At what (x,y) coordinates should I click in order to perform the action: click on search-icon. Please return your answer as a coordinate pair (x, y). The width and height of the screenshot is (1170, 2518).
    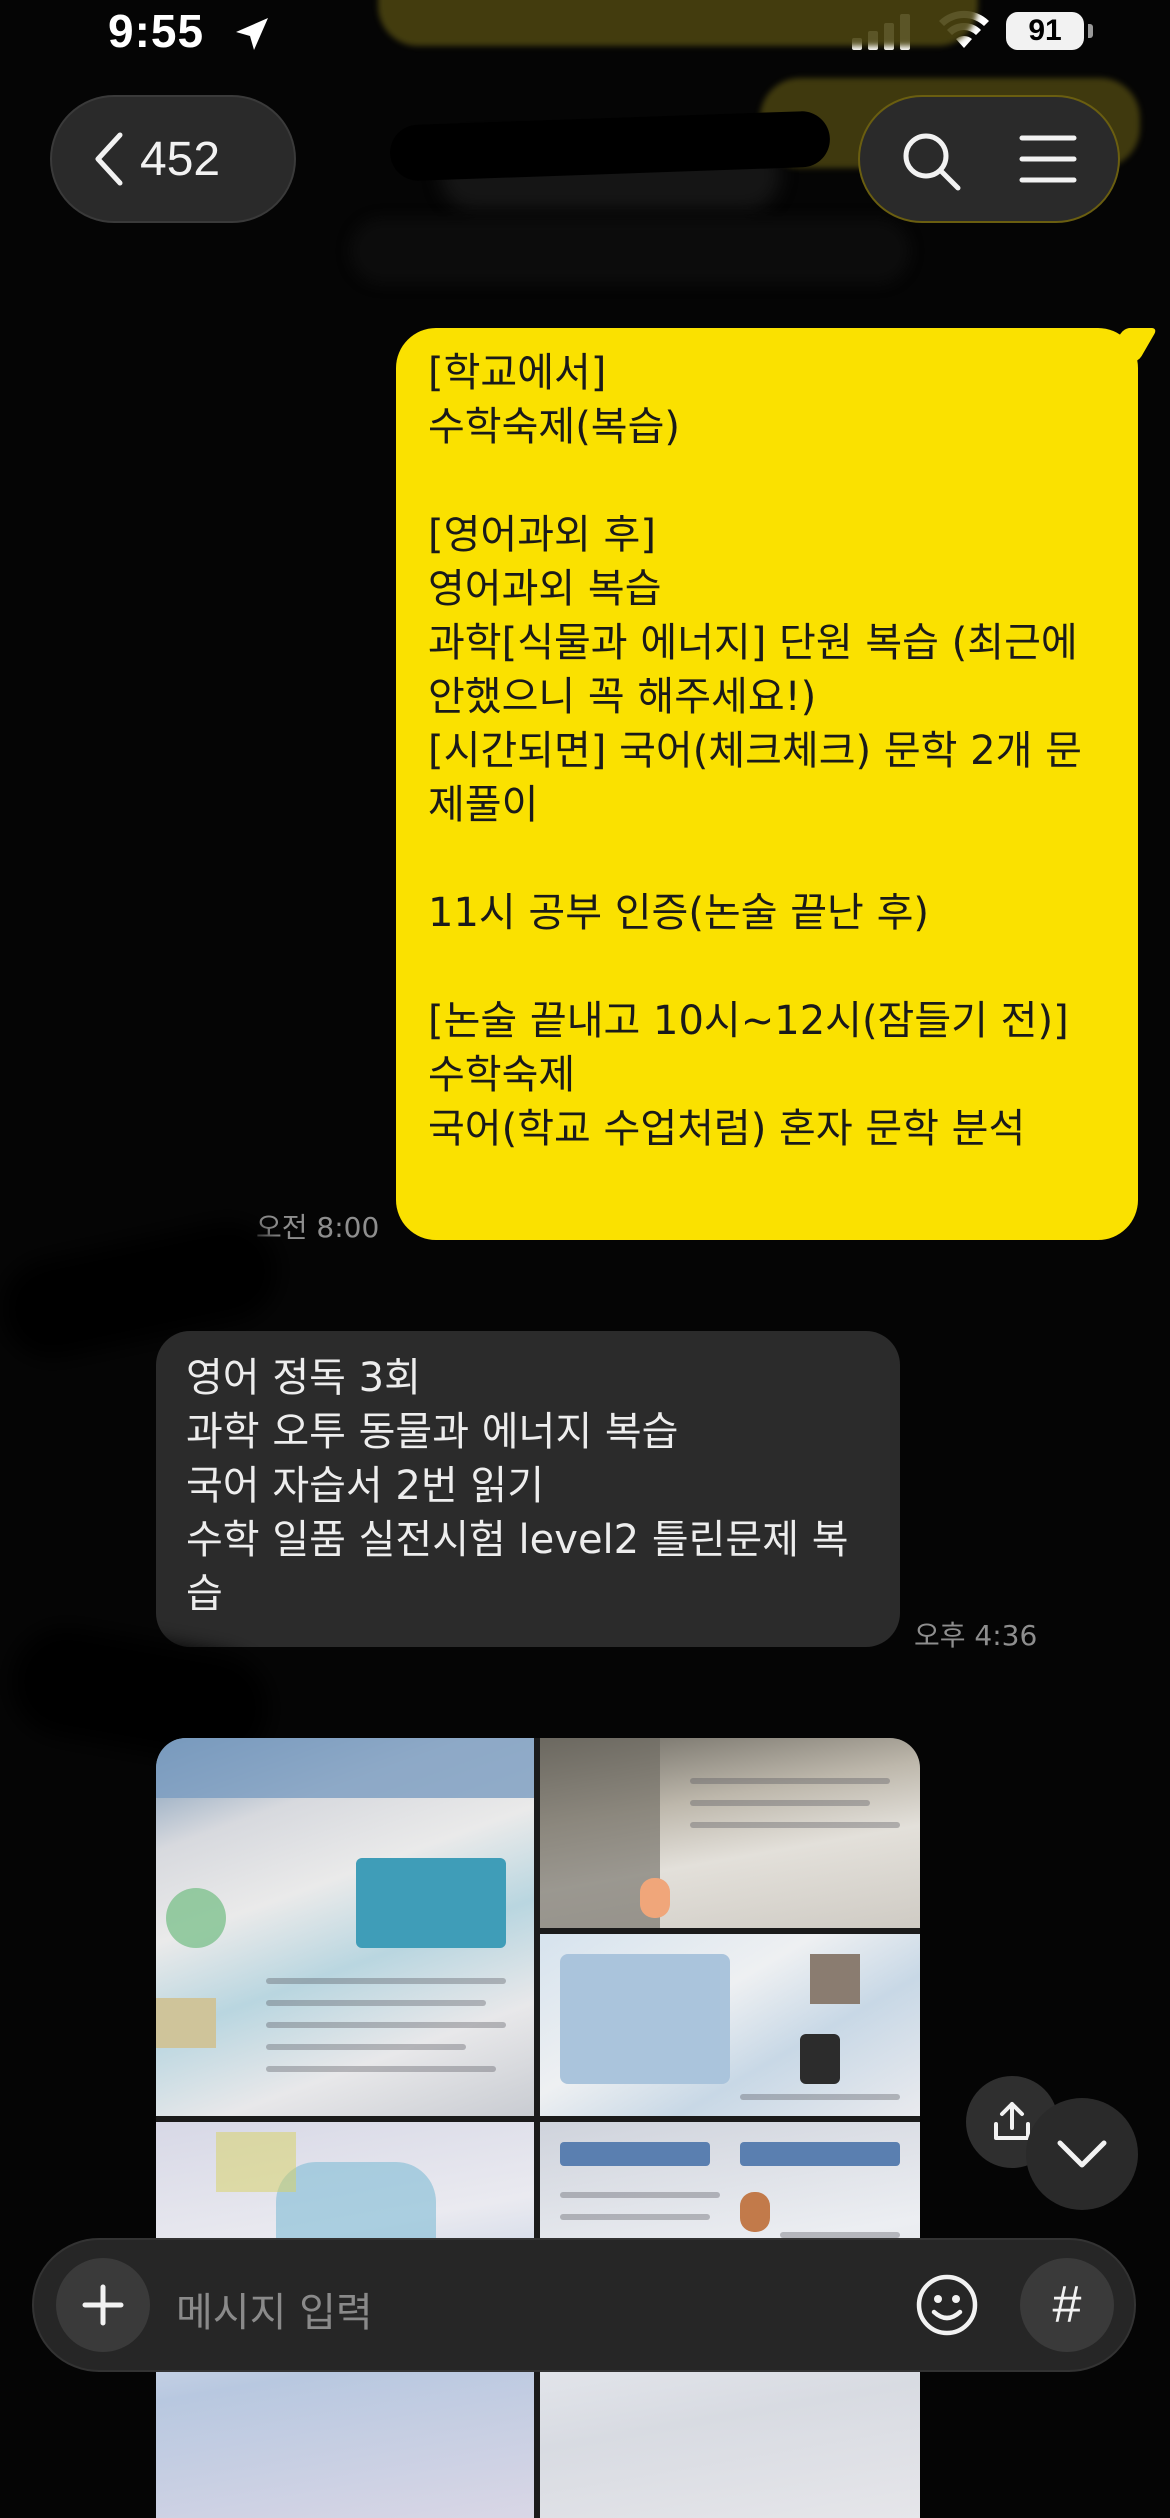
    Looking at the image, I should click on (931, 161).